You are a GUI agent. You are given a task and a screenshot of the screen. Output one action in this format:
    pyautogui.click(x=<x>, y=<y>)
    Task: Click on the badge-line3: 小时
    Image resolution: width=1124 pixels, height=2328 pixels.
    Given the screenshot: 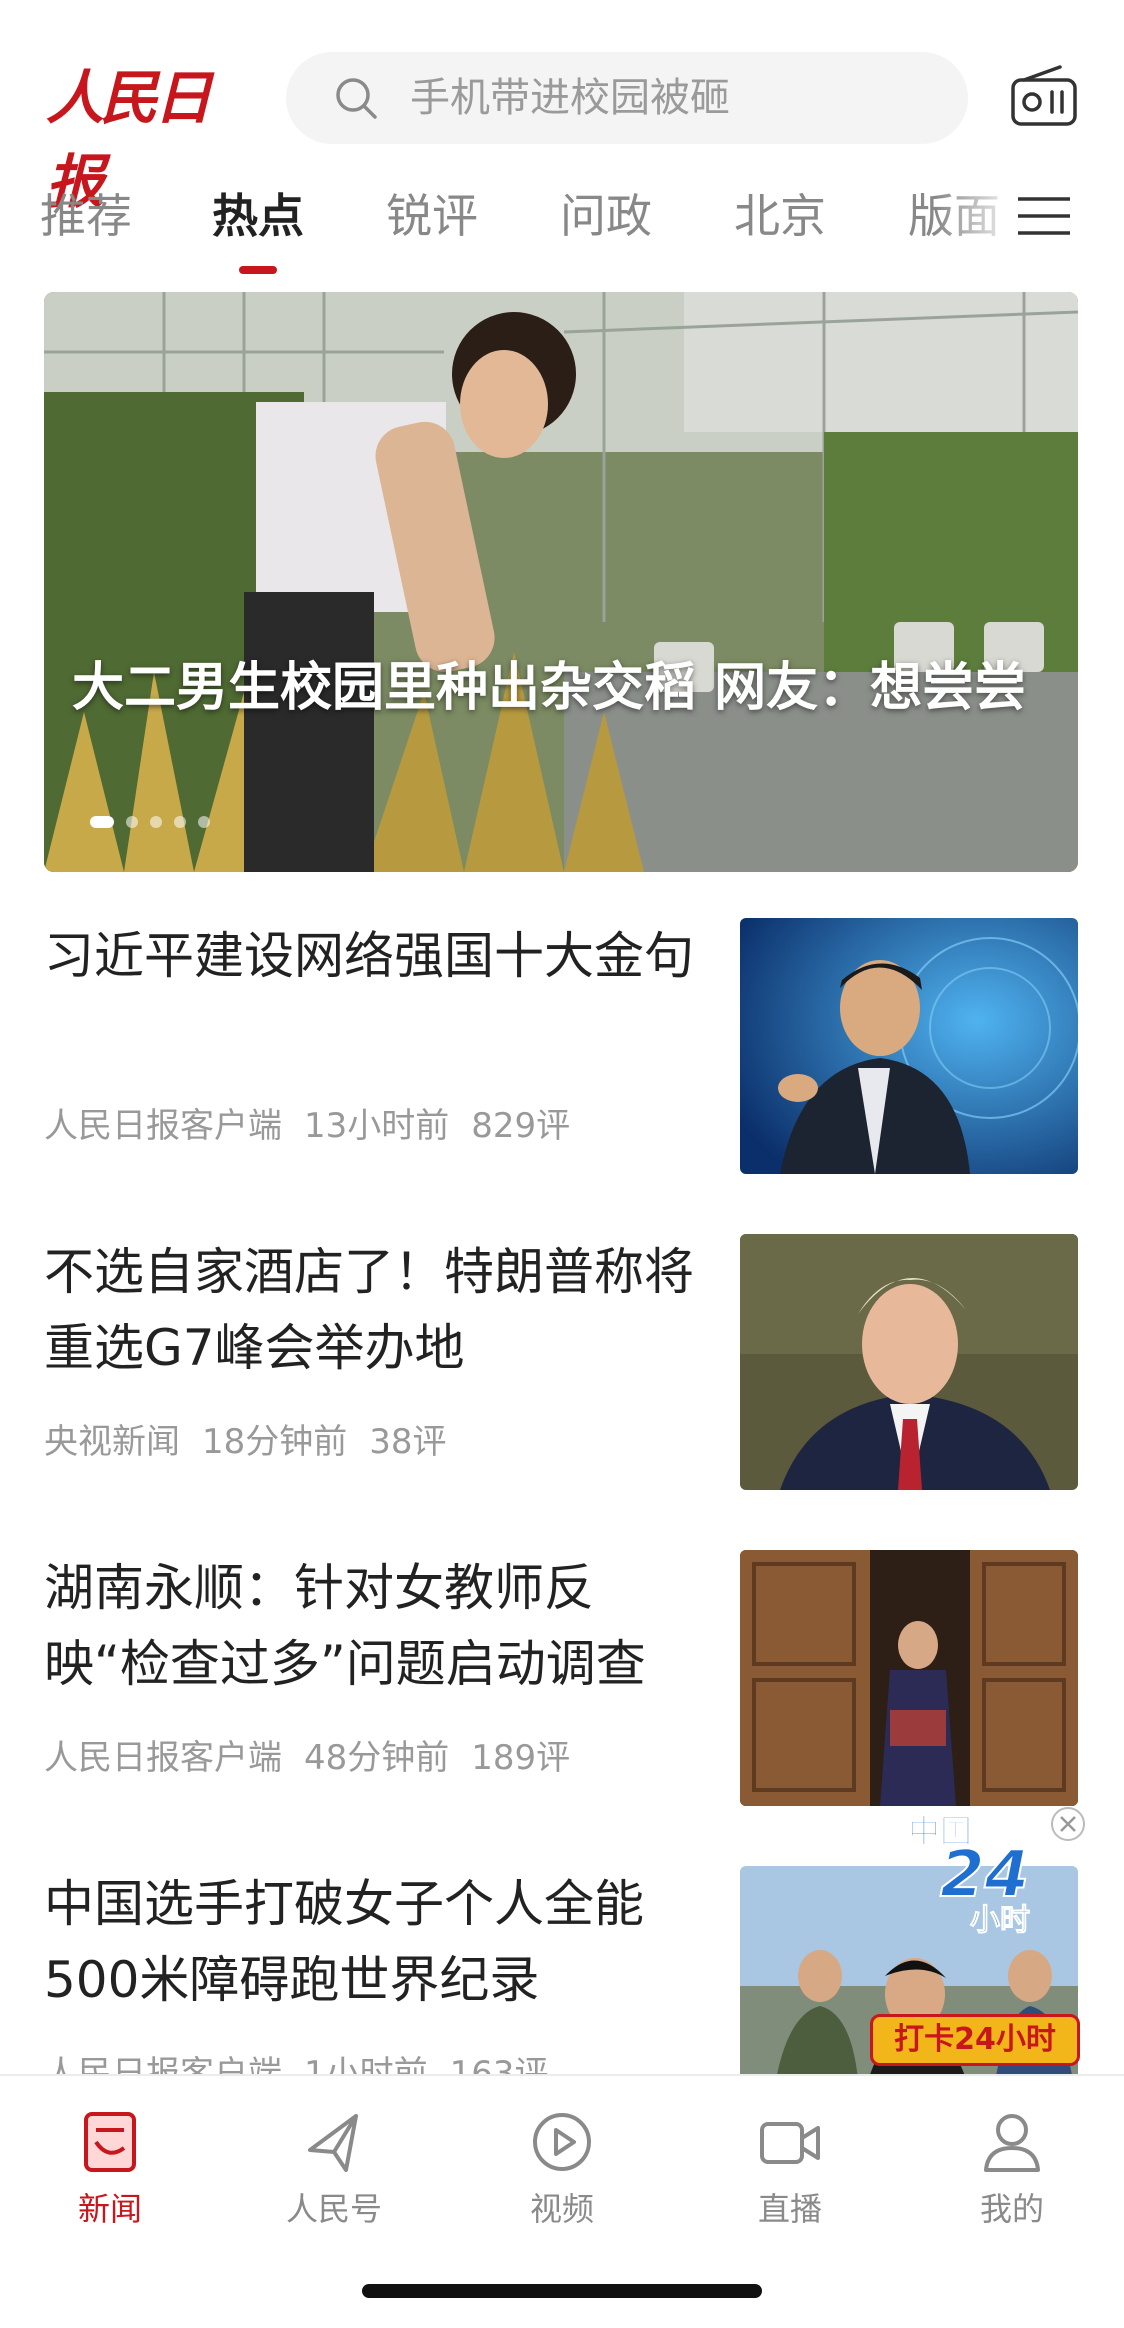 What is the action you would take?
    pyautogui.click(x=1000, y=1920)
    